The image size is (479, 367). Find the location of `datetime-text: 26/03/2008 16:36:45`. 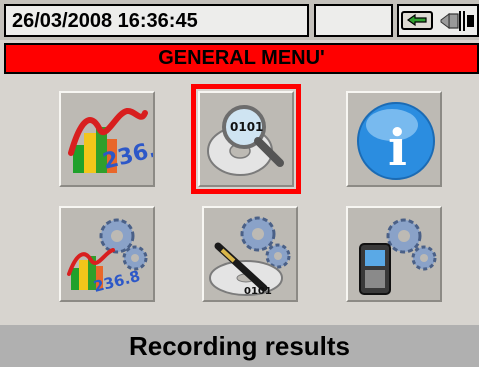

datetime-text: 26/03/2008 16:36:45 is located at coordinates (105, 21).